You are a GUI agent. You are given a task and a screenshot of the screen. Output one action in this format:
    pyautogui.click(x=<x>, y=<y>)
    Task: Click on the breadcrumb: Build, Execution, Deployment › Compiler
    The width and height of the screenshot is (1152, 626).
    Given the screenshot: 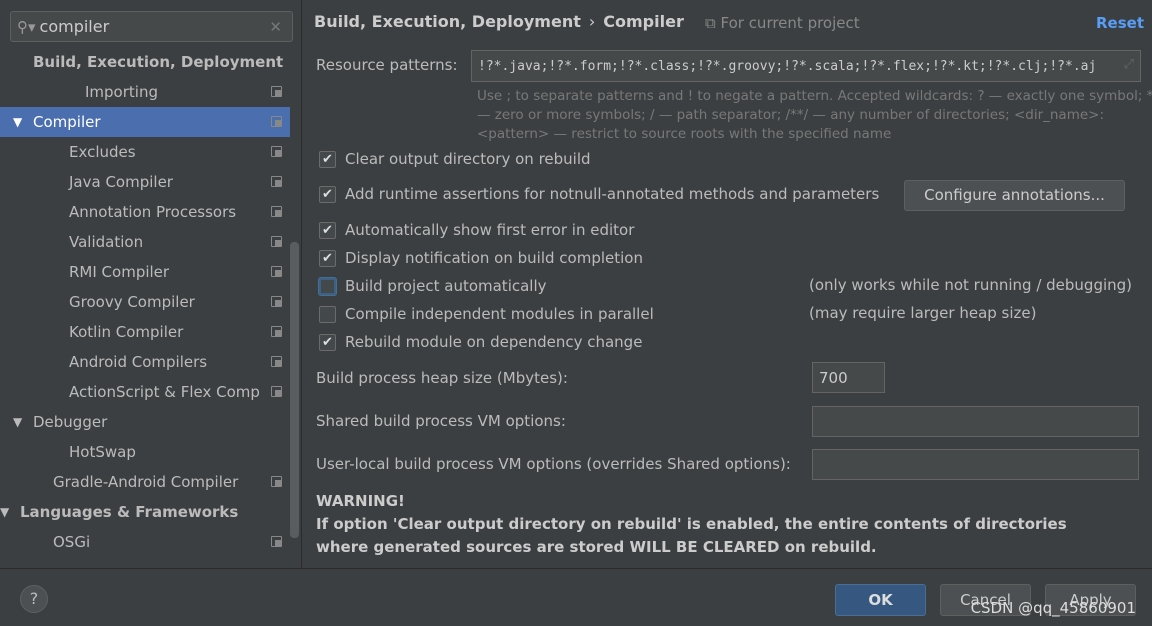 What is the action you would take?
    pyautogui.click(x=499, y=21)
    